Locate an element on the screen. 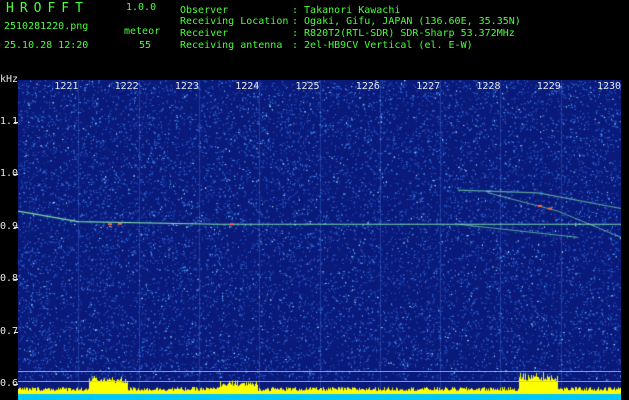 This screenshot has height=400, width=629. minute-label: 1223 is located at coordinates (186, 86).